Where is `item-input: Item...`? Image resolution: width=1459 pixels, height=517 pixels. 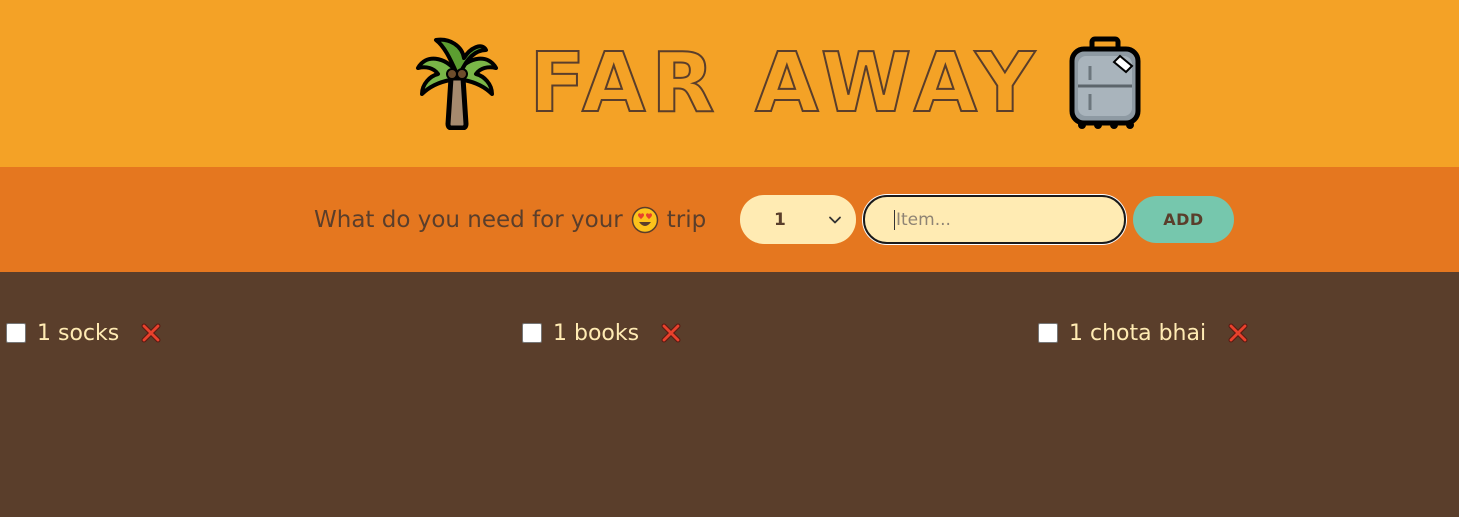 item-input: Item... is located at coordinates (994, 219).